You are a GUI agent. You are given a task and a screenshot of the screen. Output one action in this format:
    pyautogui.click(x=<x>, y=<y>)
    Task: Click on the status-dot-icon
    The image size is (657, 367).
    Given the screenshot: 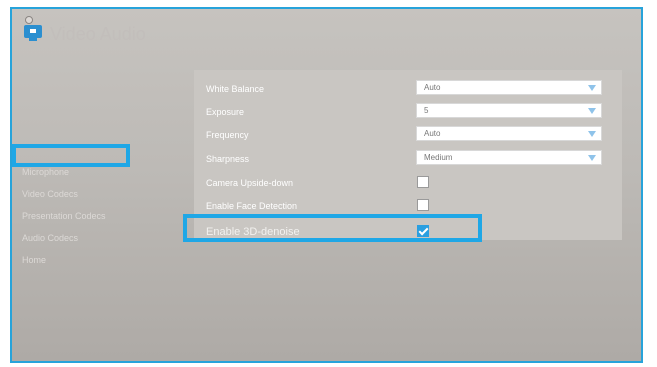 What is the action you would take?
    pyautogui.click(x=29, y=20)
    